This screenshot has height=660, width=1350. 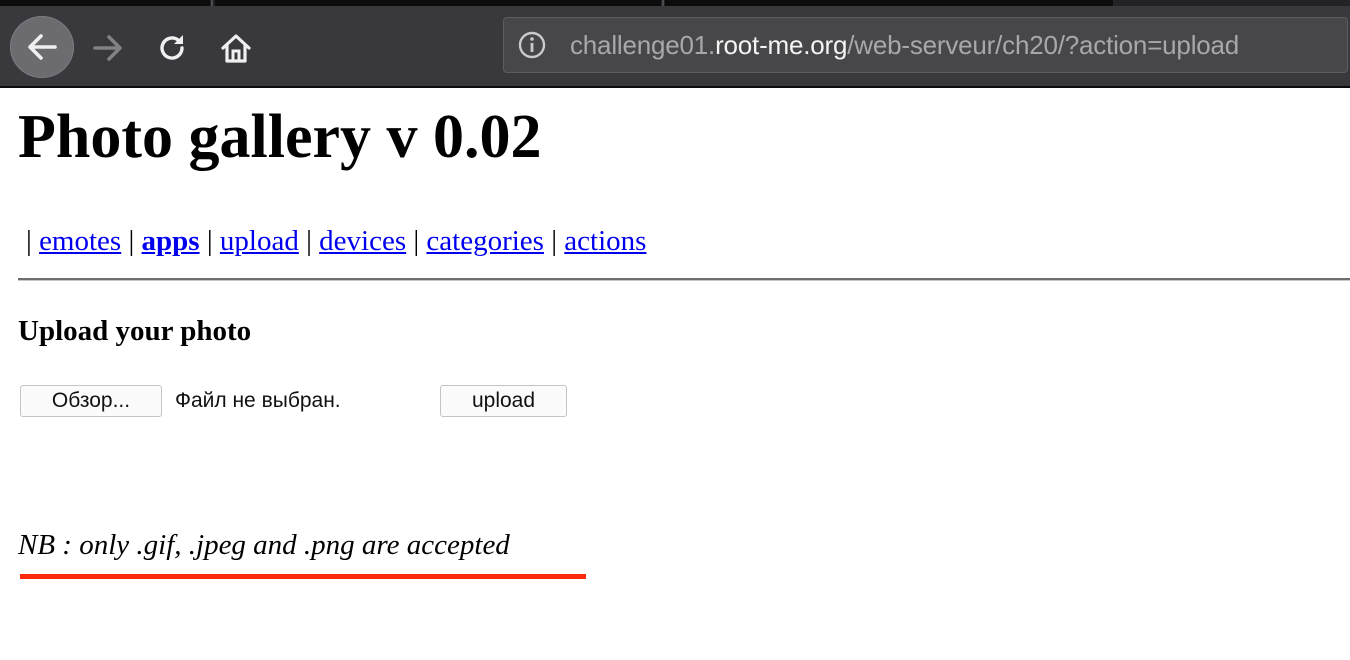 I want to click on menu-link-upload: upload, so click(x=259, y=241).